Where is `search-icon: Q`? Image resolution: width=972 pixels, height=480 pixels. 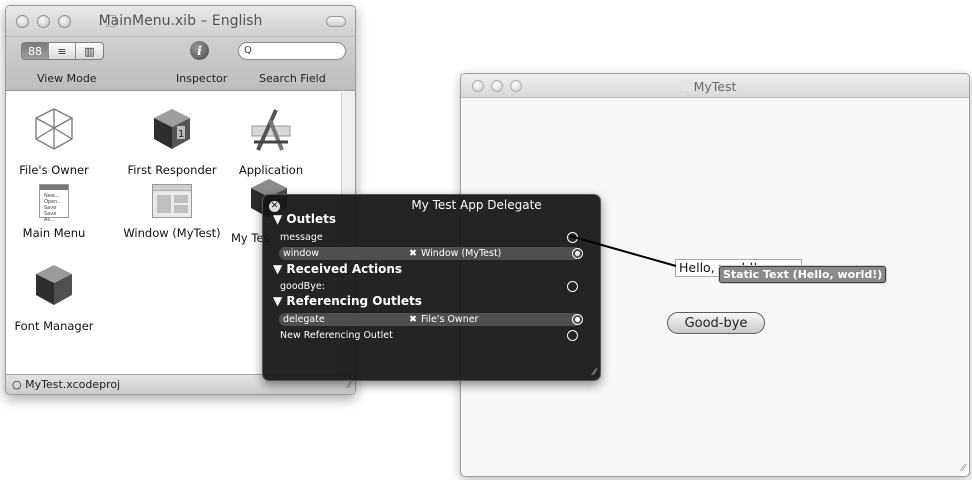 search-icon: Q is located at coordinates (248, 50).